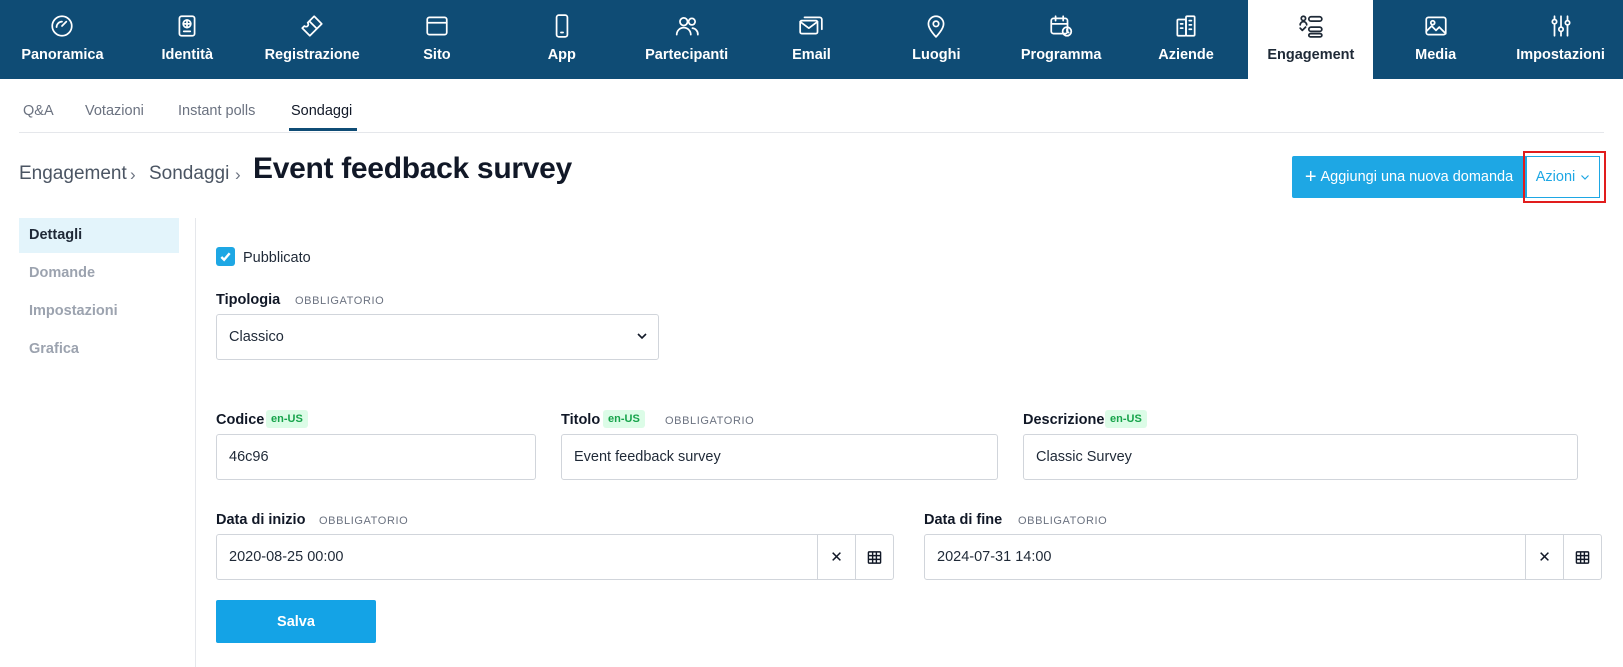 This screenshot has height=667, width=1623. I want to click on tipologia-select: Classico, so click(437, 337).